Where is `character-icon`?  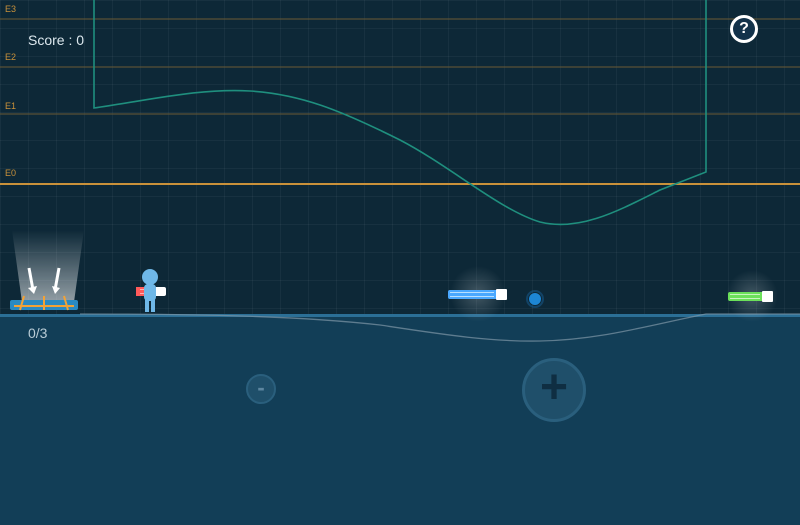 character-icon is located at coordinates (151, 290).